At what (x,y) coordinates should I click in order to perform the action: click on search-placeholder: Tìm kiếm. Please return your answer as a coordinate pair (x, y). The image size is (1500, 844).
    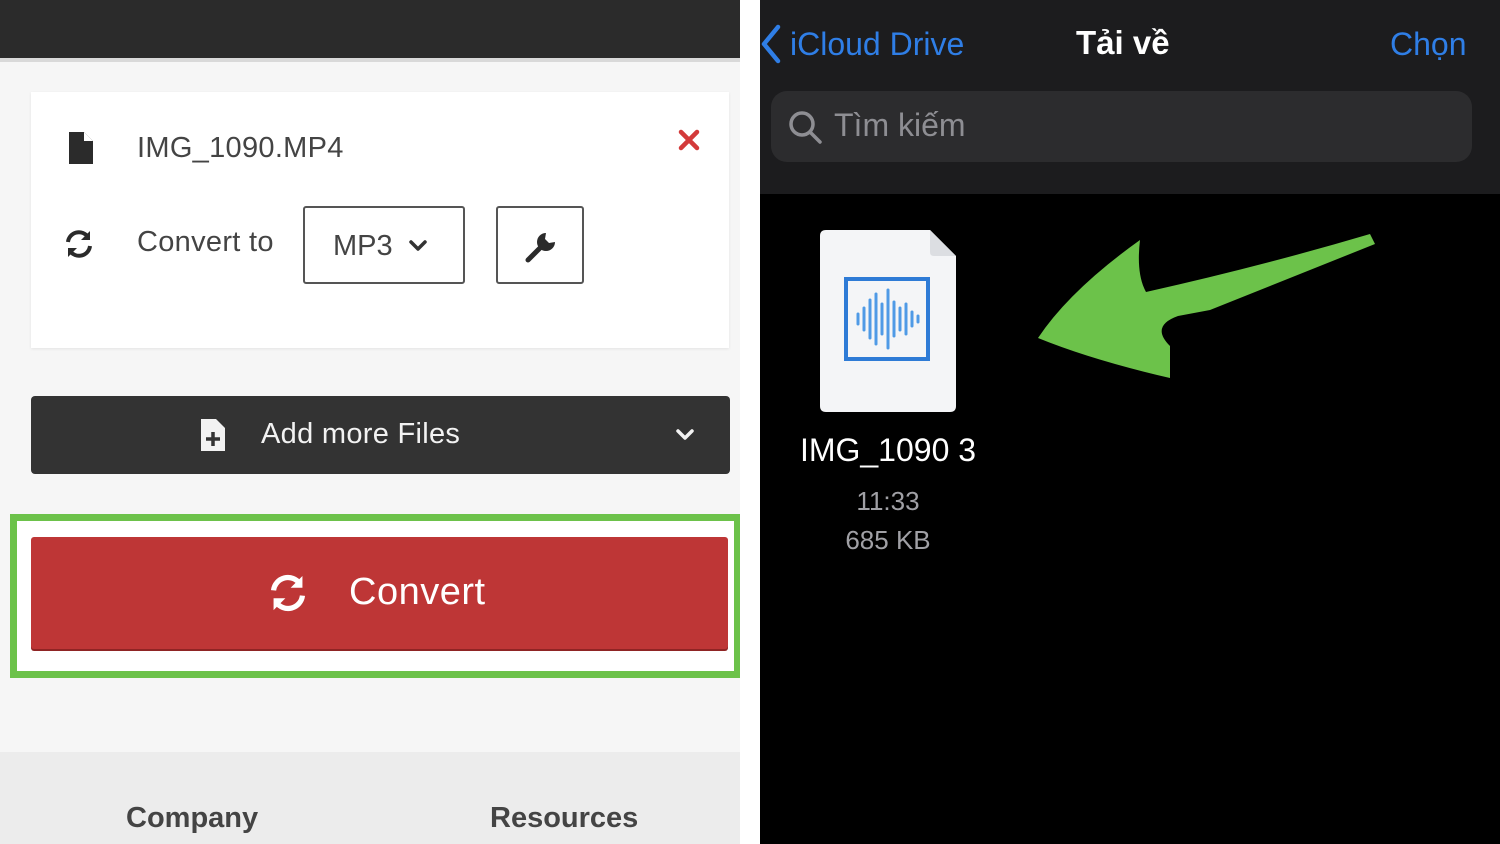
    Looking at the image, I should click on (900, 125).